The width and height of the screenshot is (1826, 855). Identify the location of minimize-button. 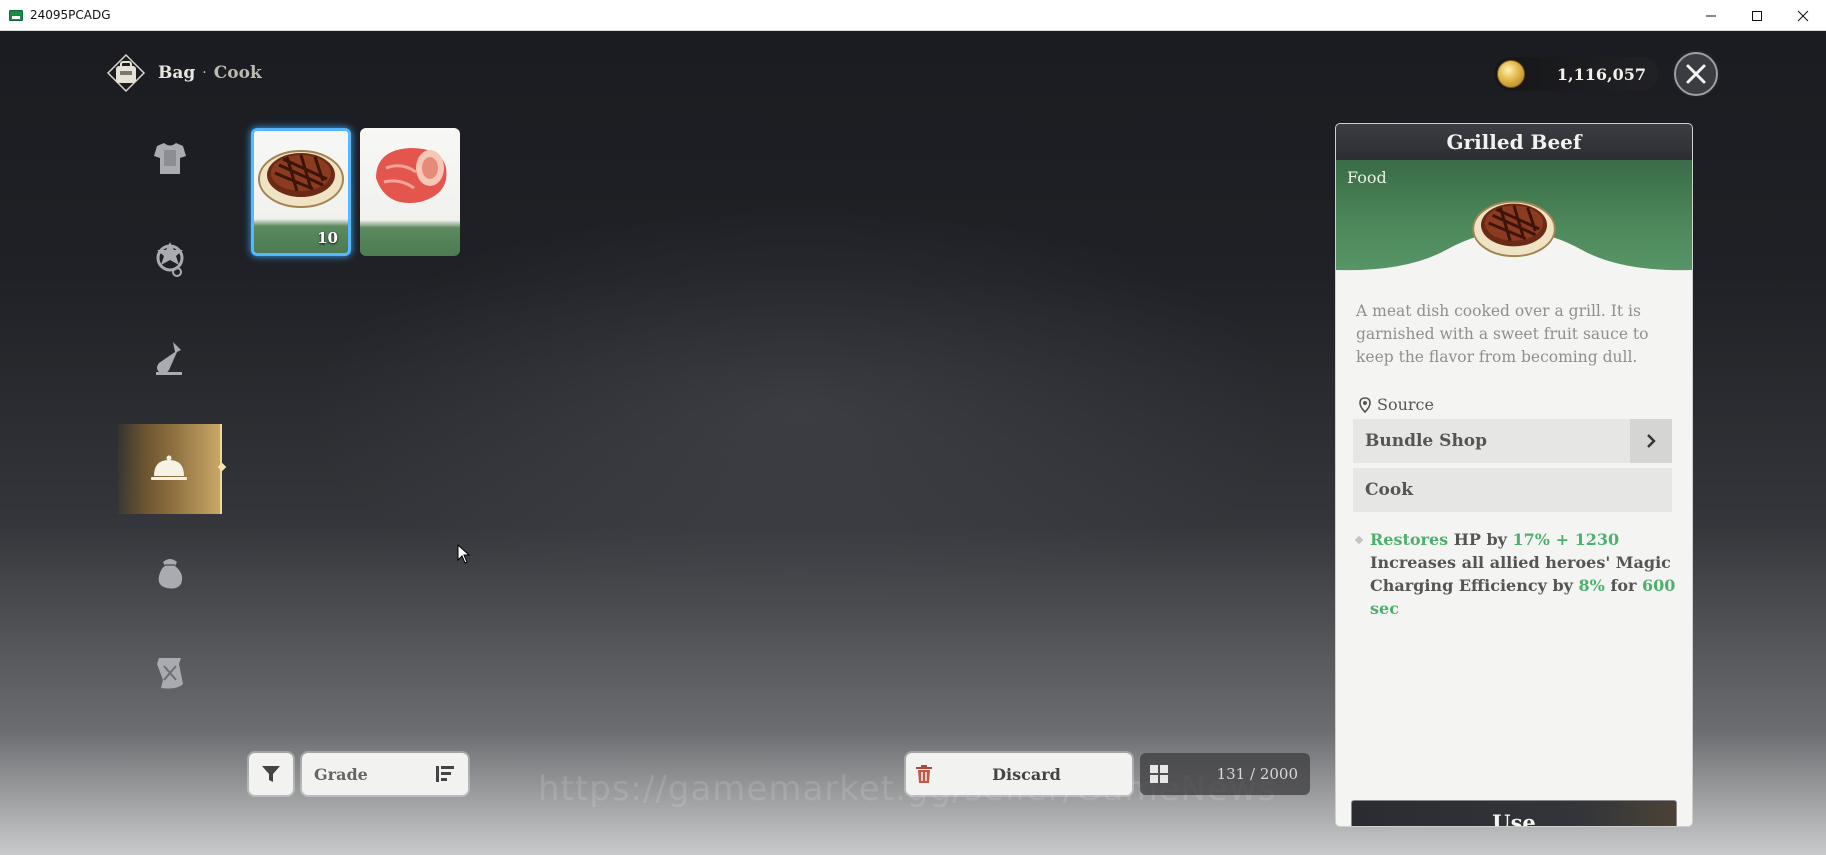
(1711, 15).